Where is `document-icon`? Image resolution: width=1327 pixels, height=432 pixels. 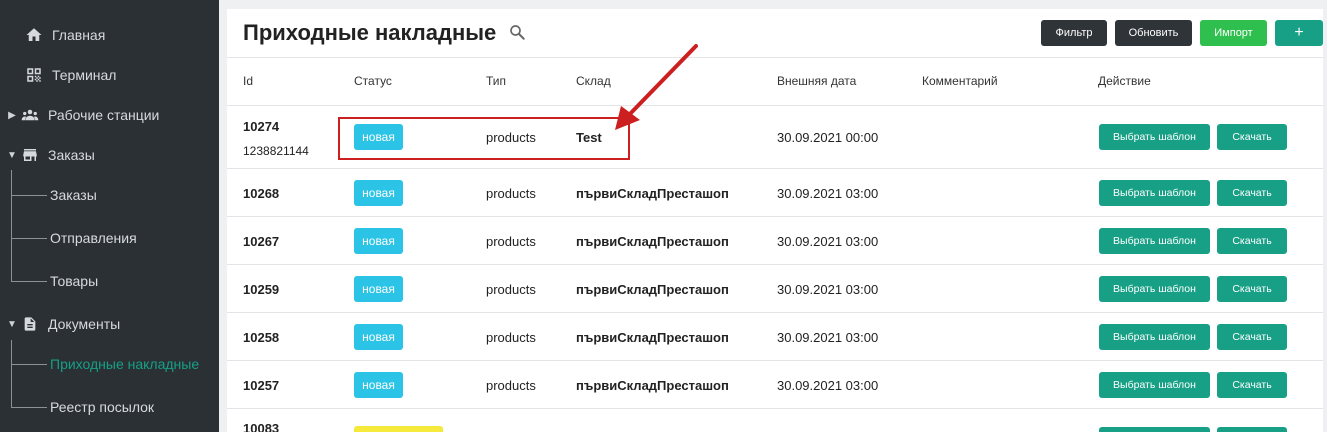 document-icon is located at coordinates (30, 324).